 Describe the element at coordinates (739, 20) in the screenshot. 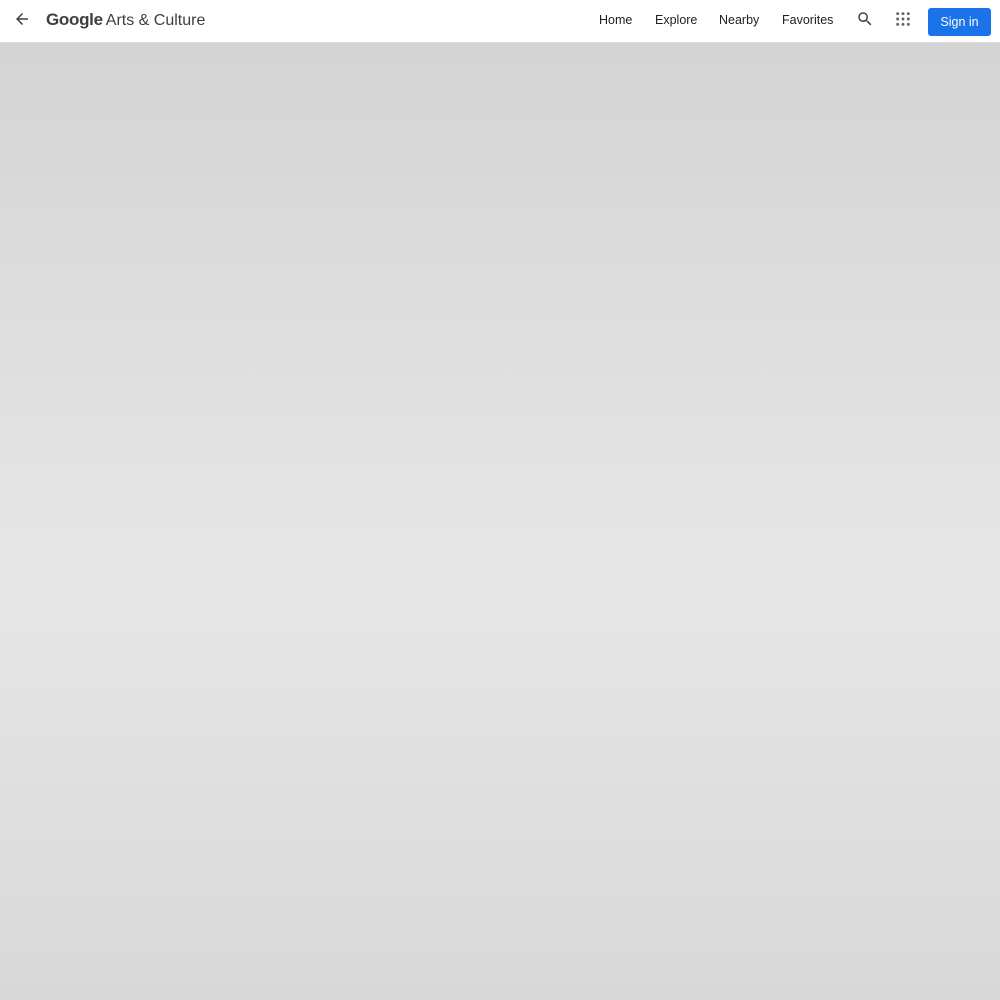

I see `nav-nearby: Nearby` at that location.